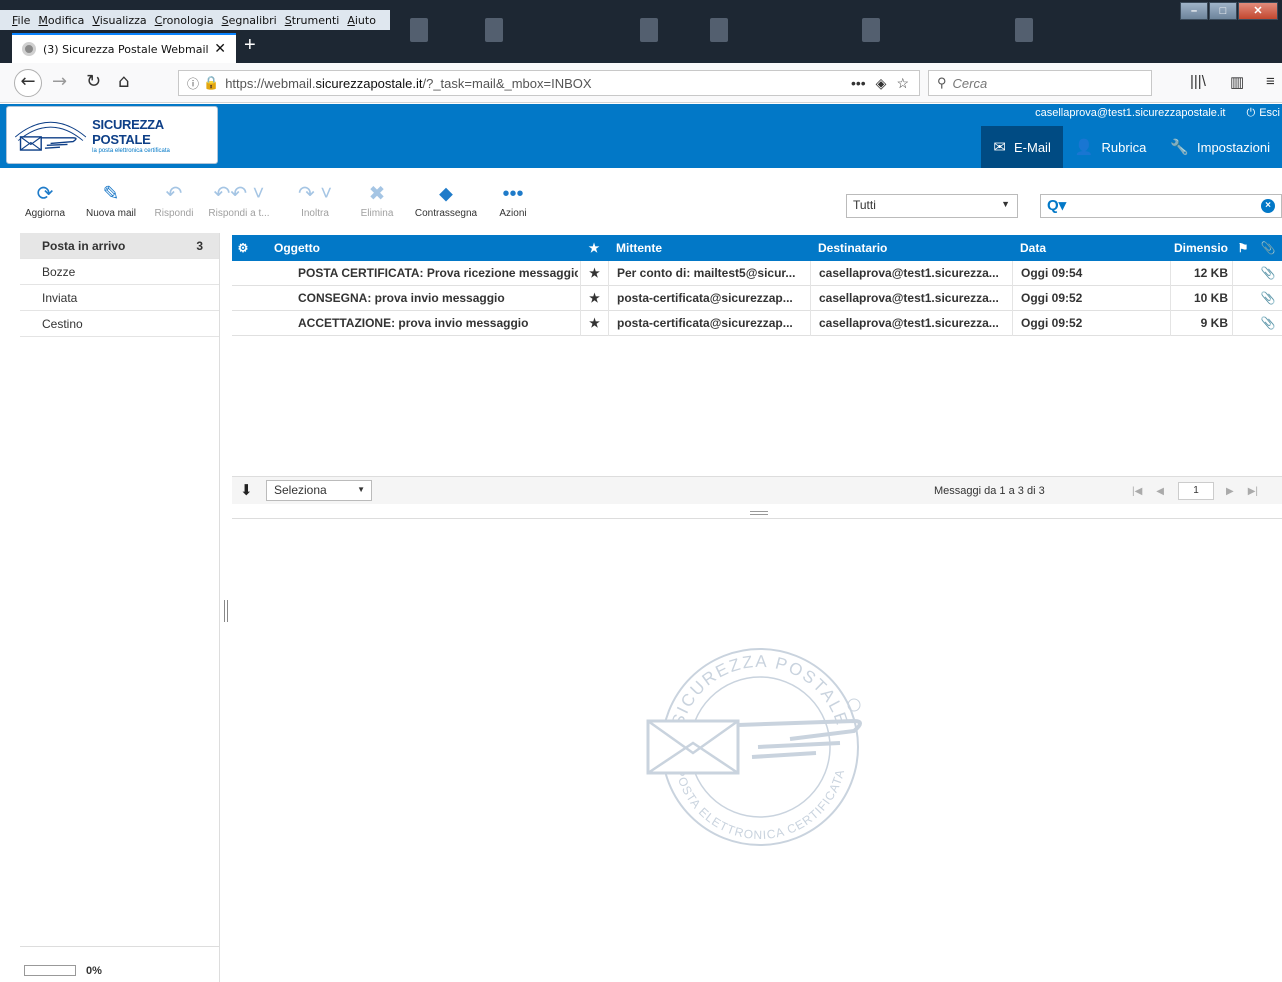 Image resolution: width=1282 pixels, height=982 pixels. I want to click on forward-arrow-icon: →, so click(59, 81).